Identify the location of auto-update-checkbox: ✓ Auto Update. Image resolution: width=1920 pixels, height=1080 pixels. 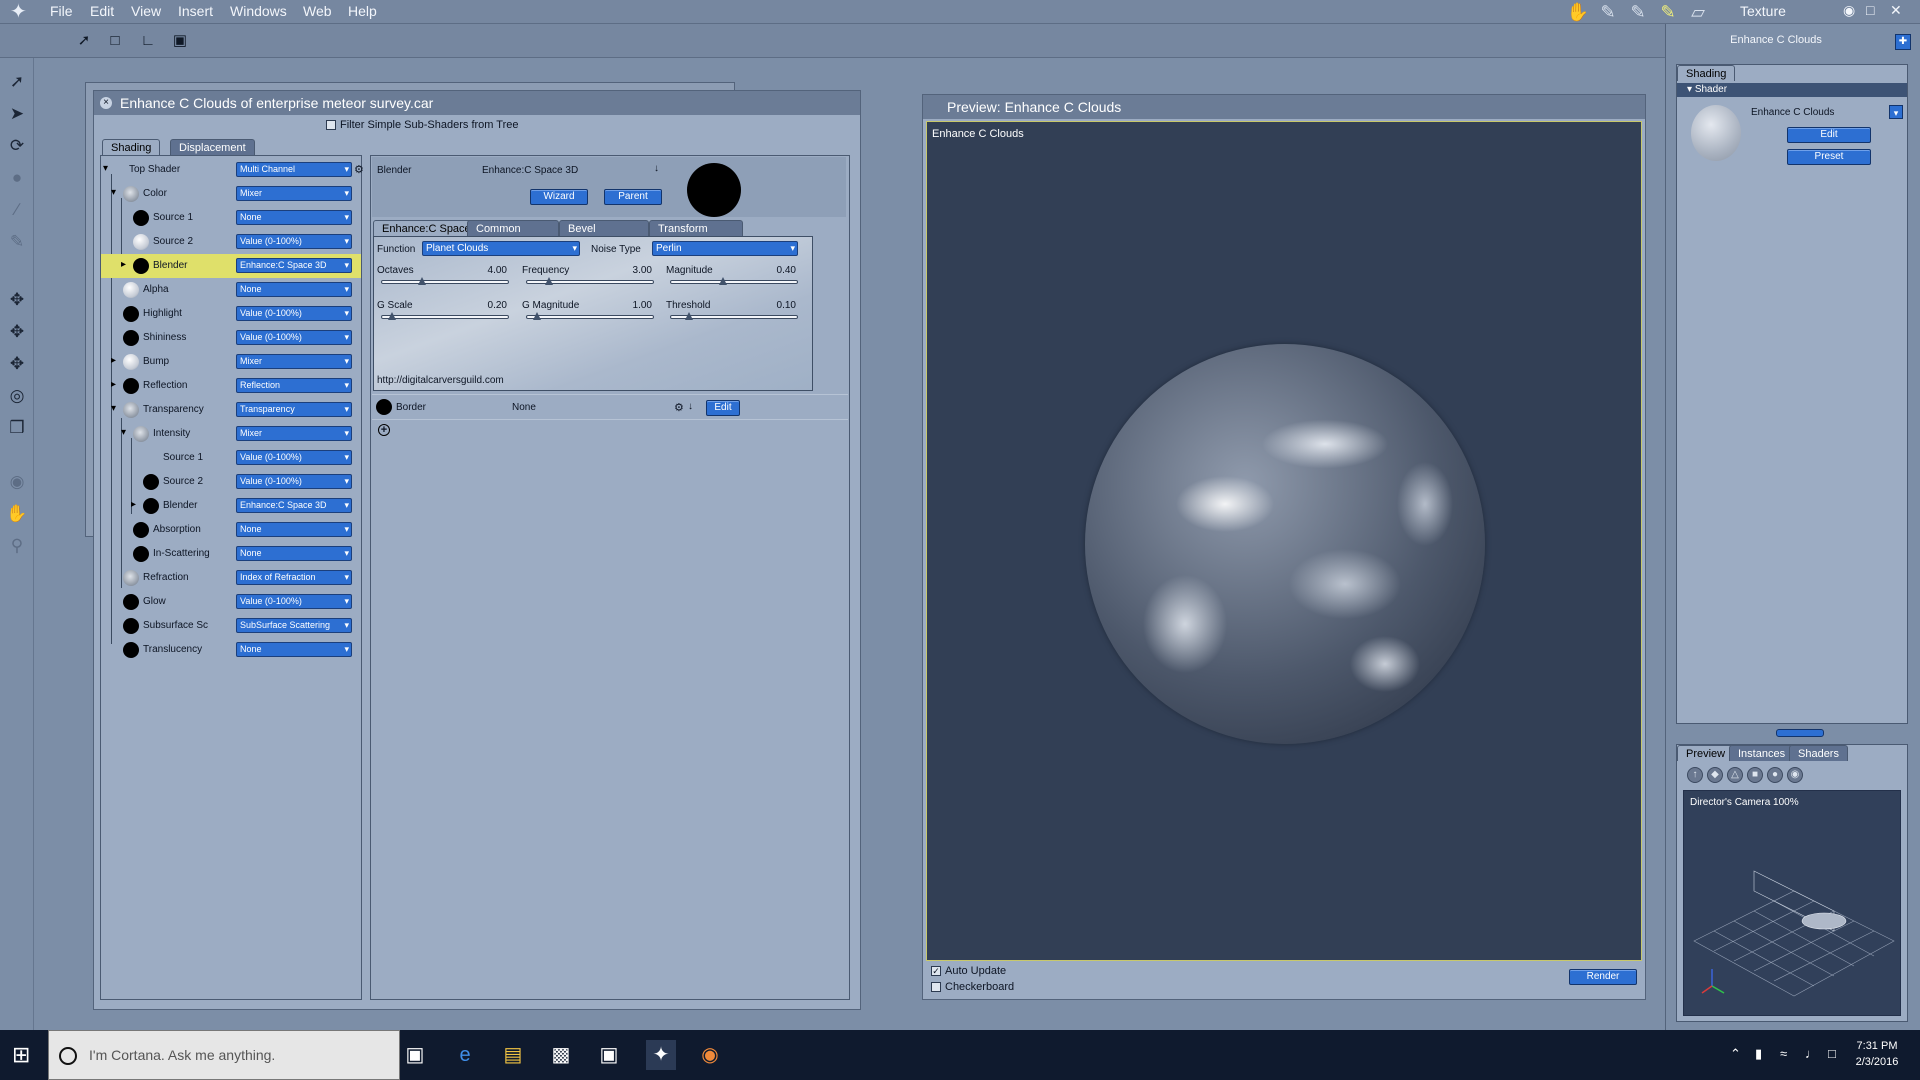
(968, 971).